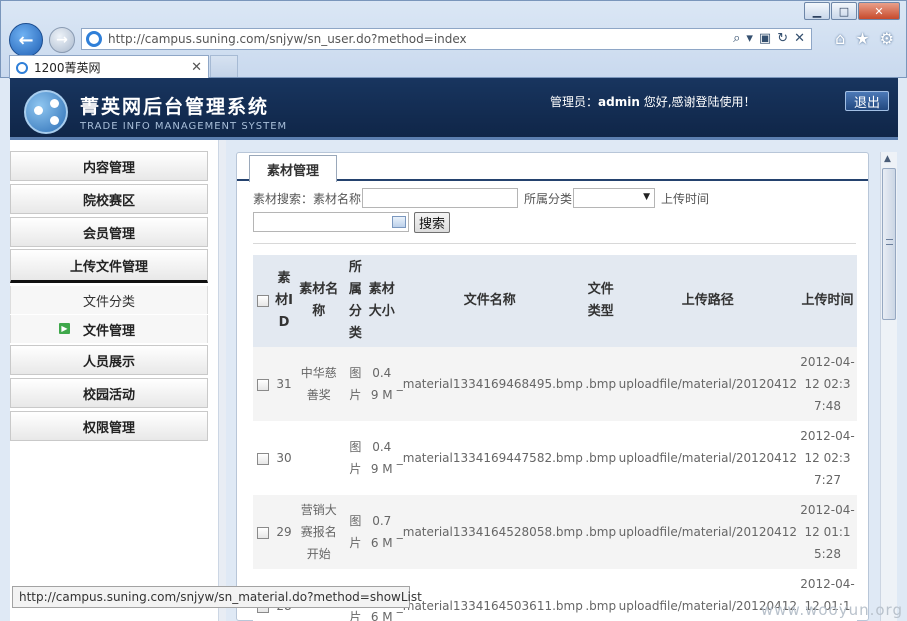 This screenshot has width=907, height=621. Describe the element at coordinates (827, 458) in the screenshot. I see `cell-time: 2012-04-12 02:37:27` at that location.